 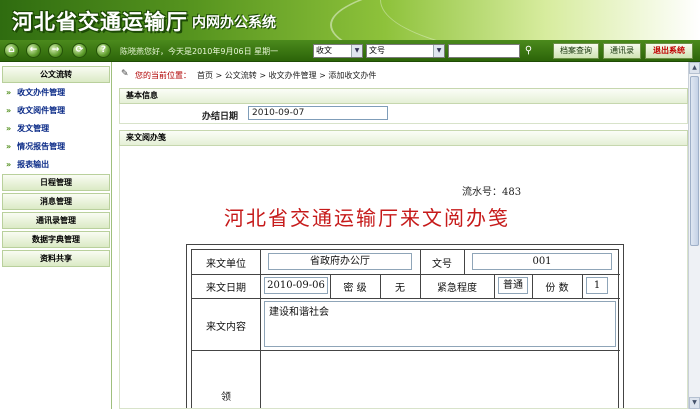 I want to click on sidebar-section-messages: 消息管理, so click(x=56, y=201).